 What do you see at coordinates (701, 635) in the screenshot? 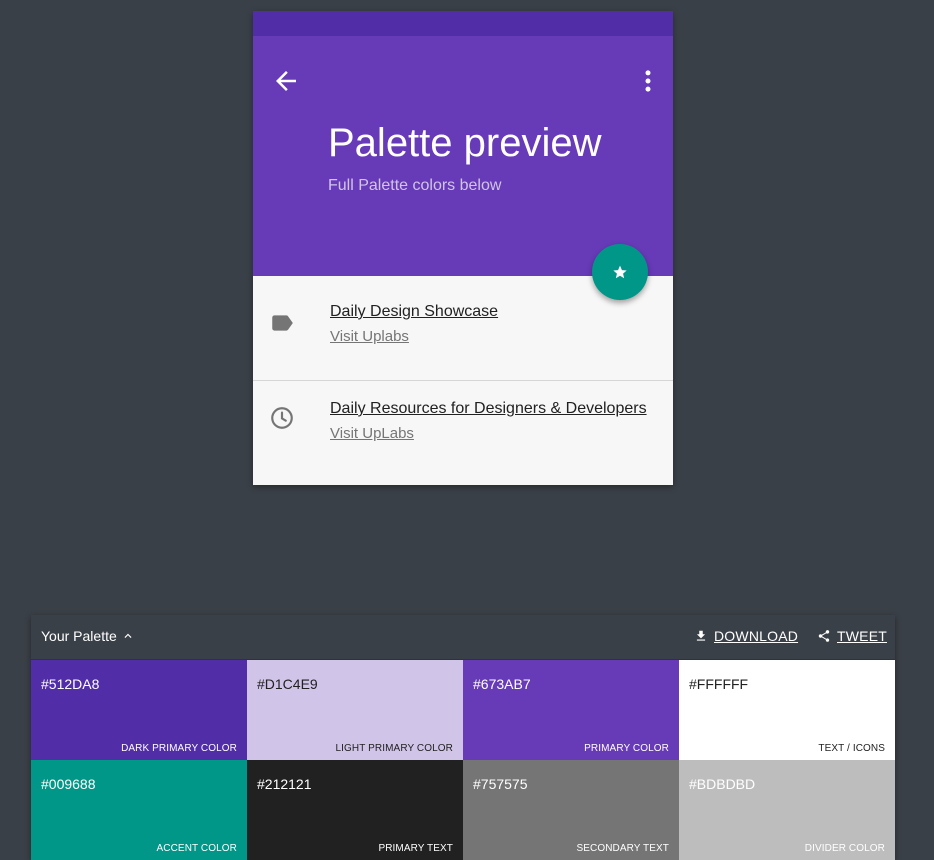
I see `download-icon` at bounding box center [701, 635].